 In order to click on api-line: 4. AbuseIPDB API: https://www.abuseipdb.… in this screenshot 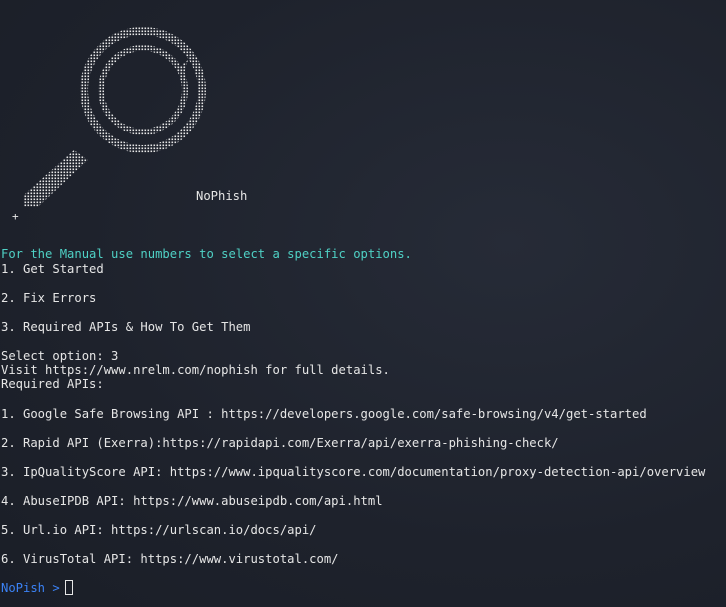, I will do `click(192, 501)`.